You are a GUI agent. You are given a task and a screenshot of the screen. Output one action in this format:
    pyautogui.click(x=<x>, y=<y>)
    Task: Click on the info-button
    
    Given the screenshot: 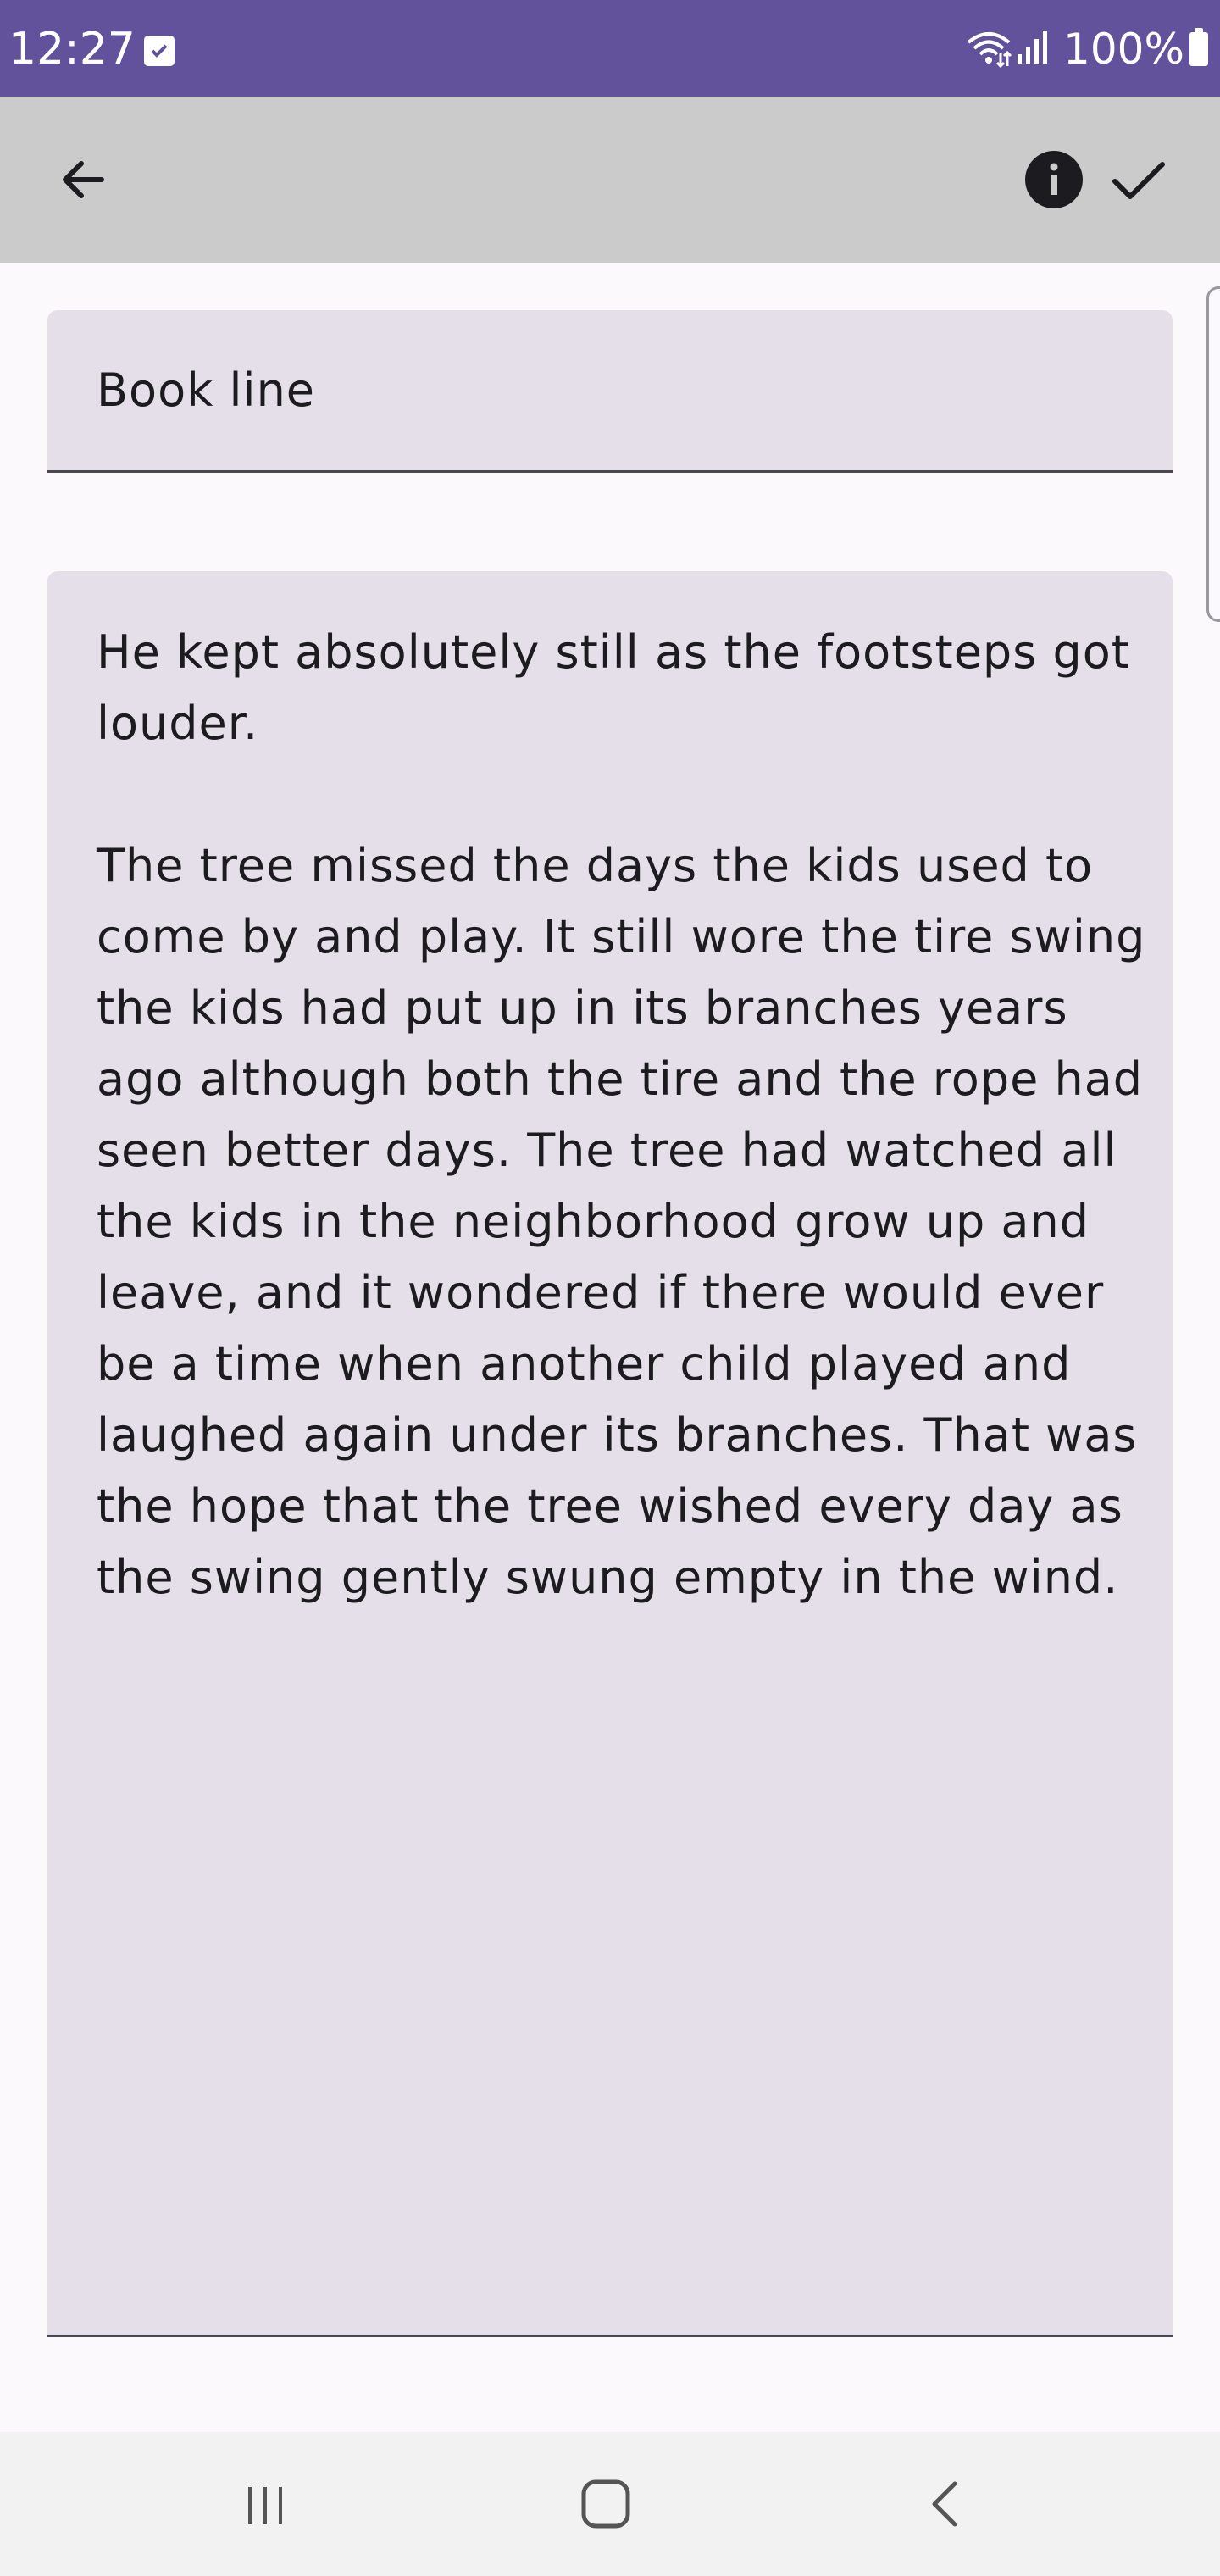 What is the action you would take?
    pyautogui.click(x=1053, y=179)
    